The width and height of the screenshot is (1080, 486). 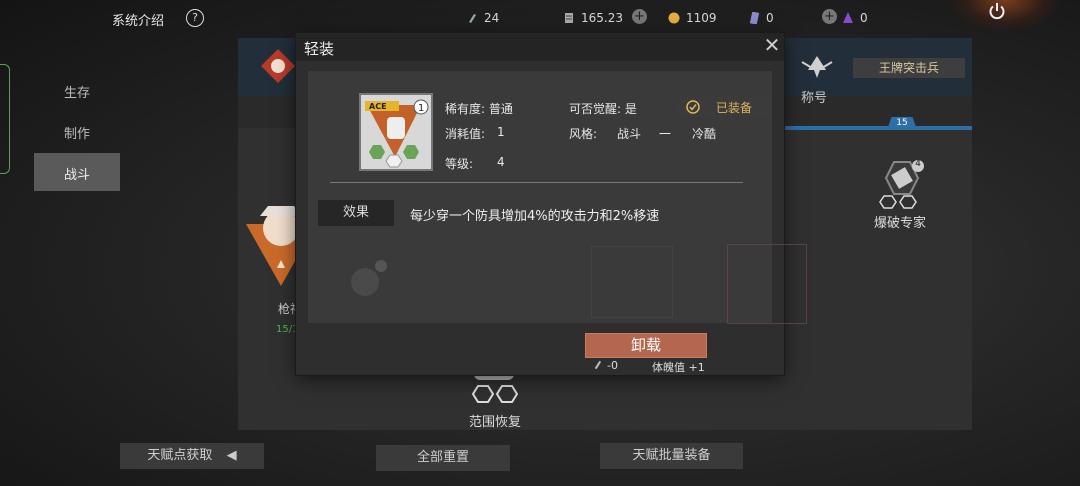 I want to click on equipped-badge: 已装备, so click(x=723, y=107).